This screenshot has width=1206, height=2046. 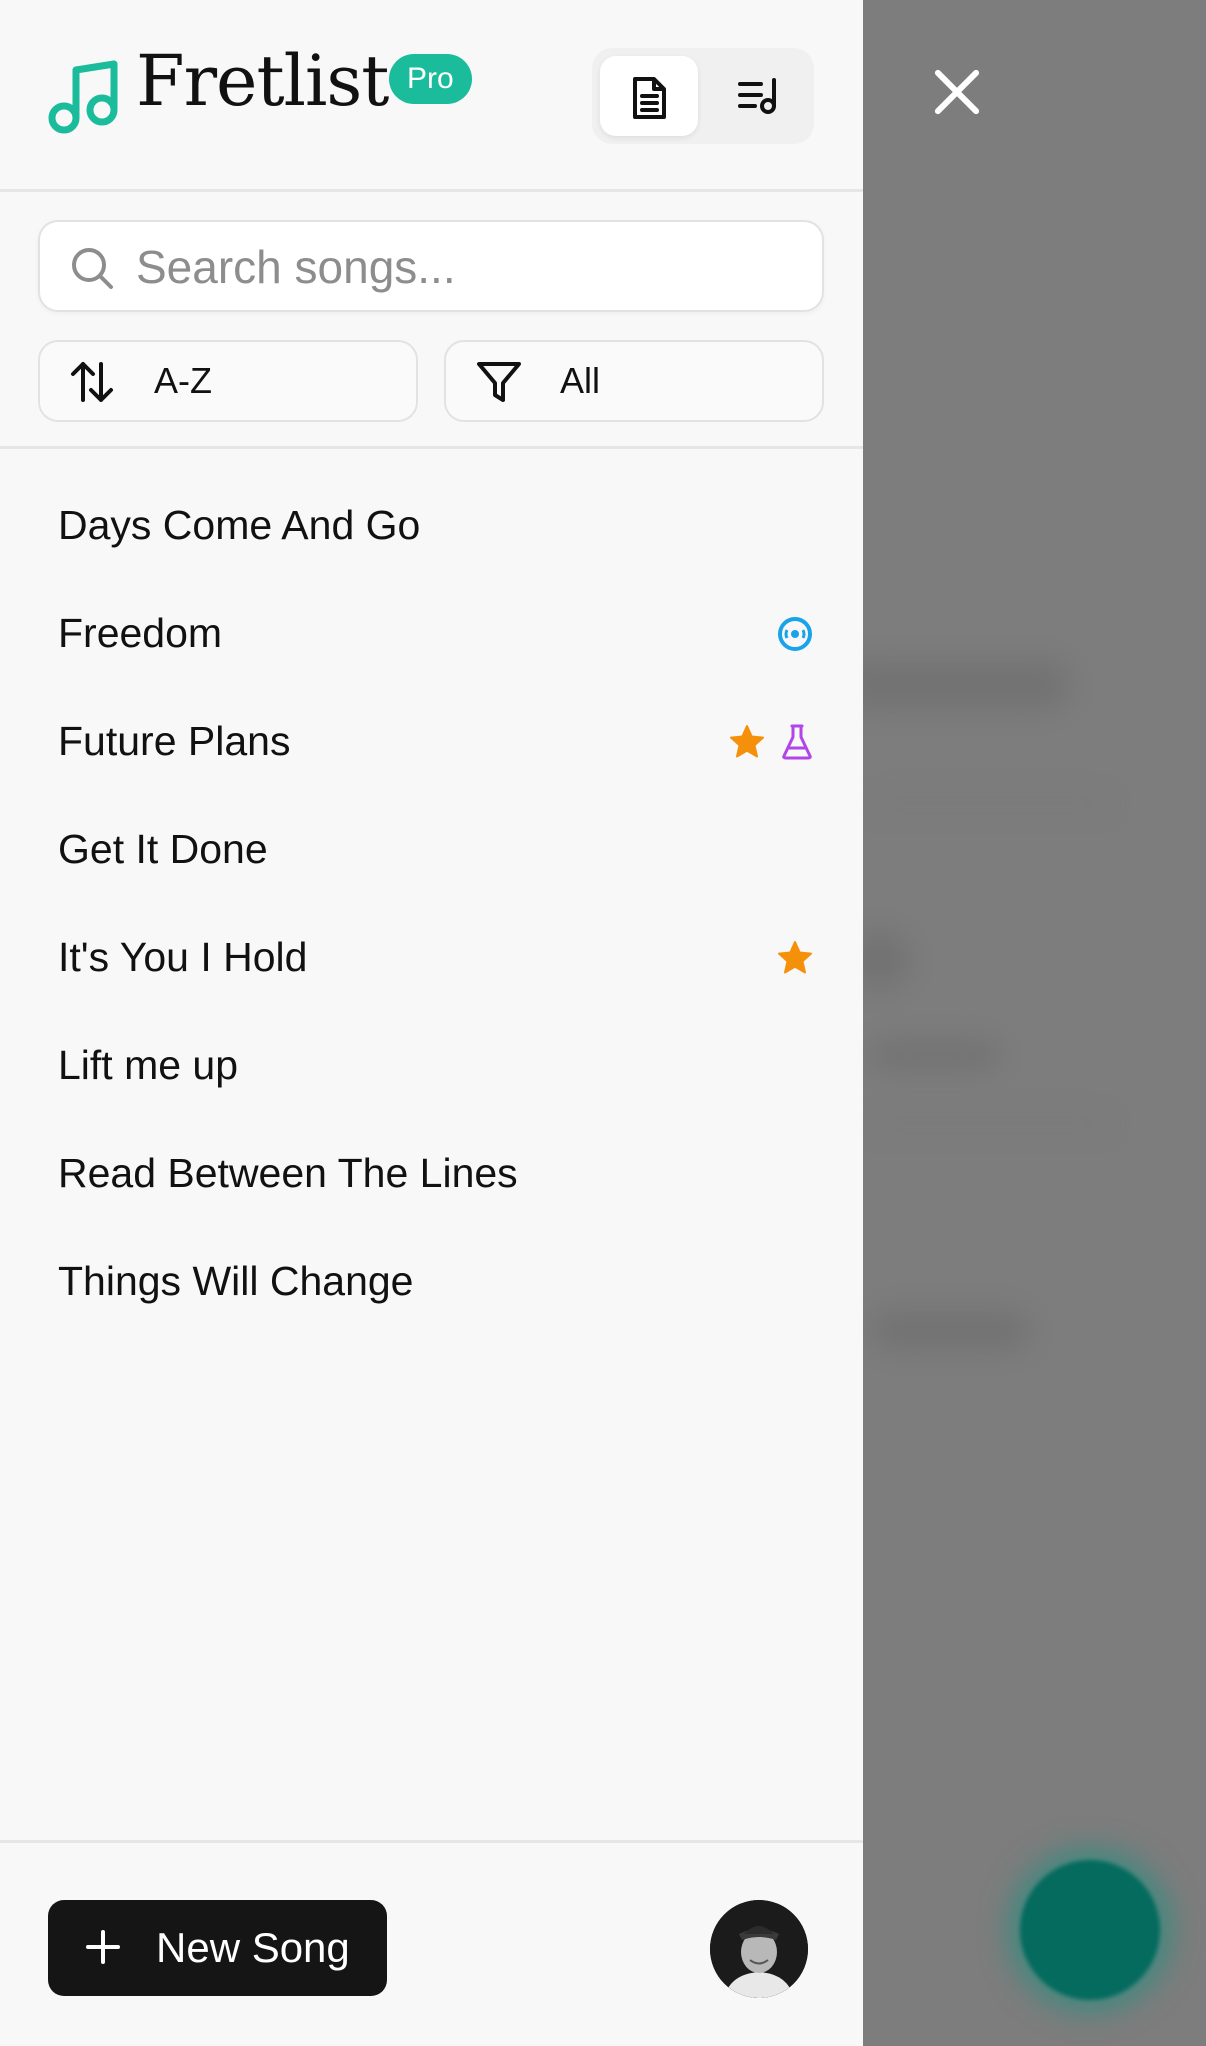 I want to click on search-input, so click(x=466, y=267).